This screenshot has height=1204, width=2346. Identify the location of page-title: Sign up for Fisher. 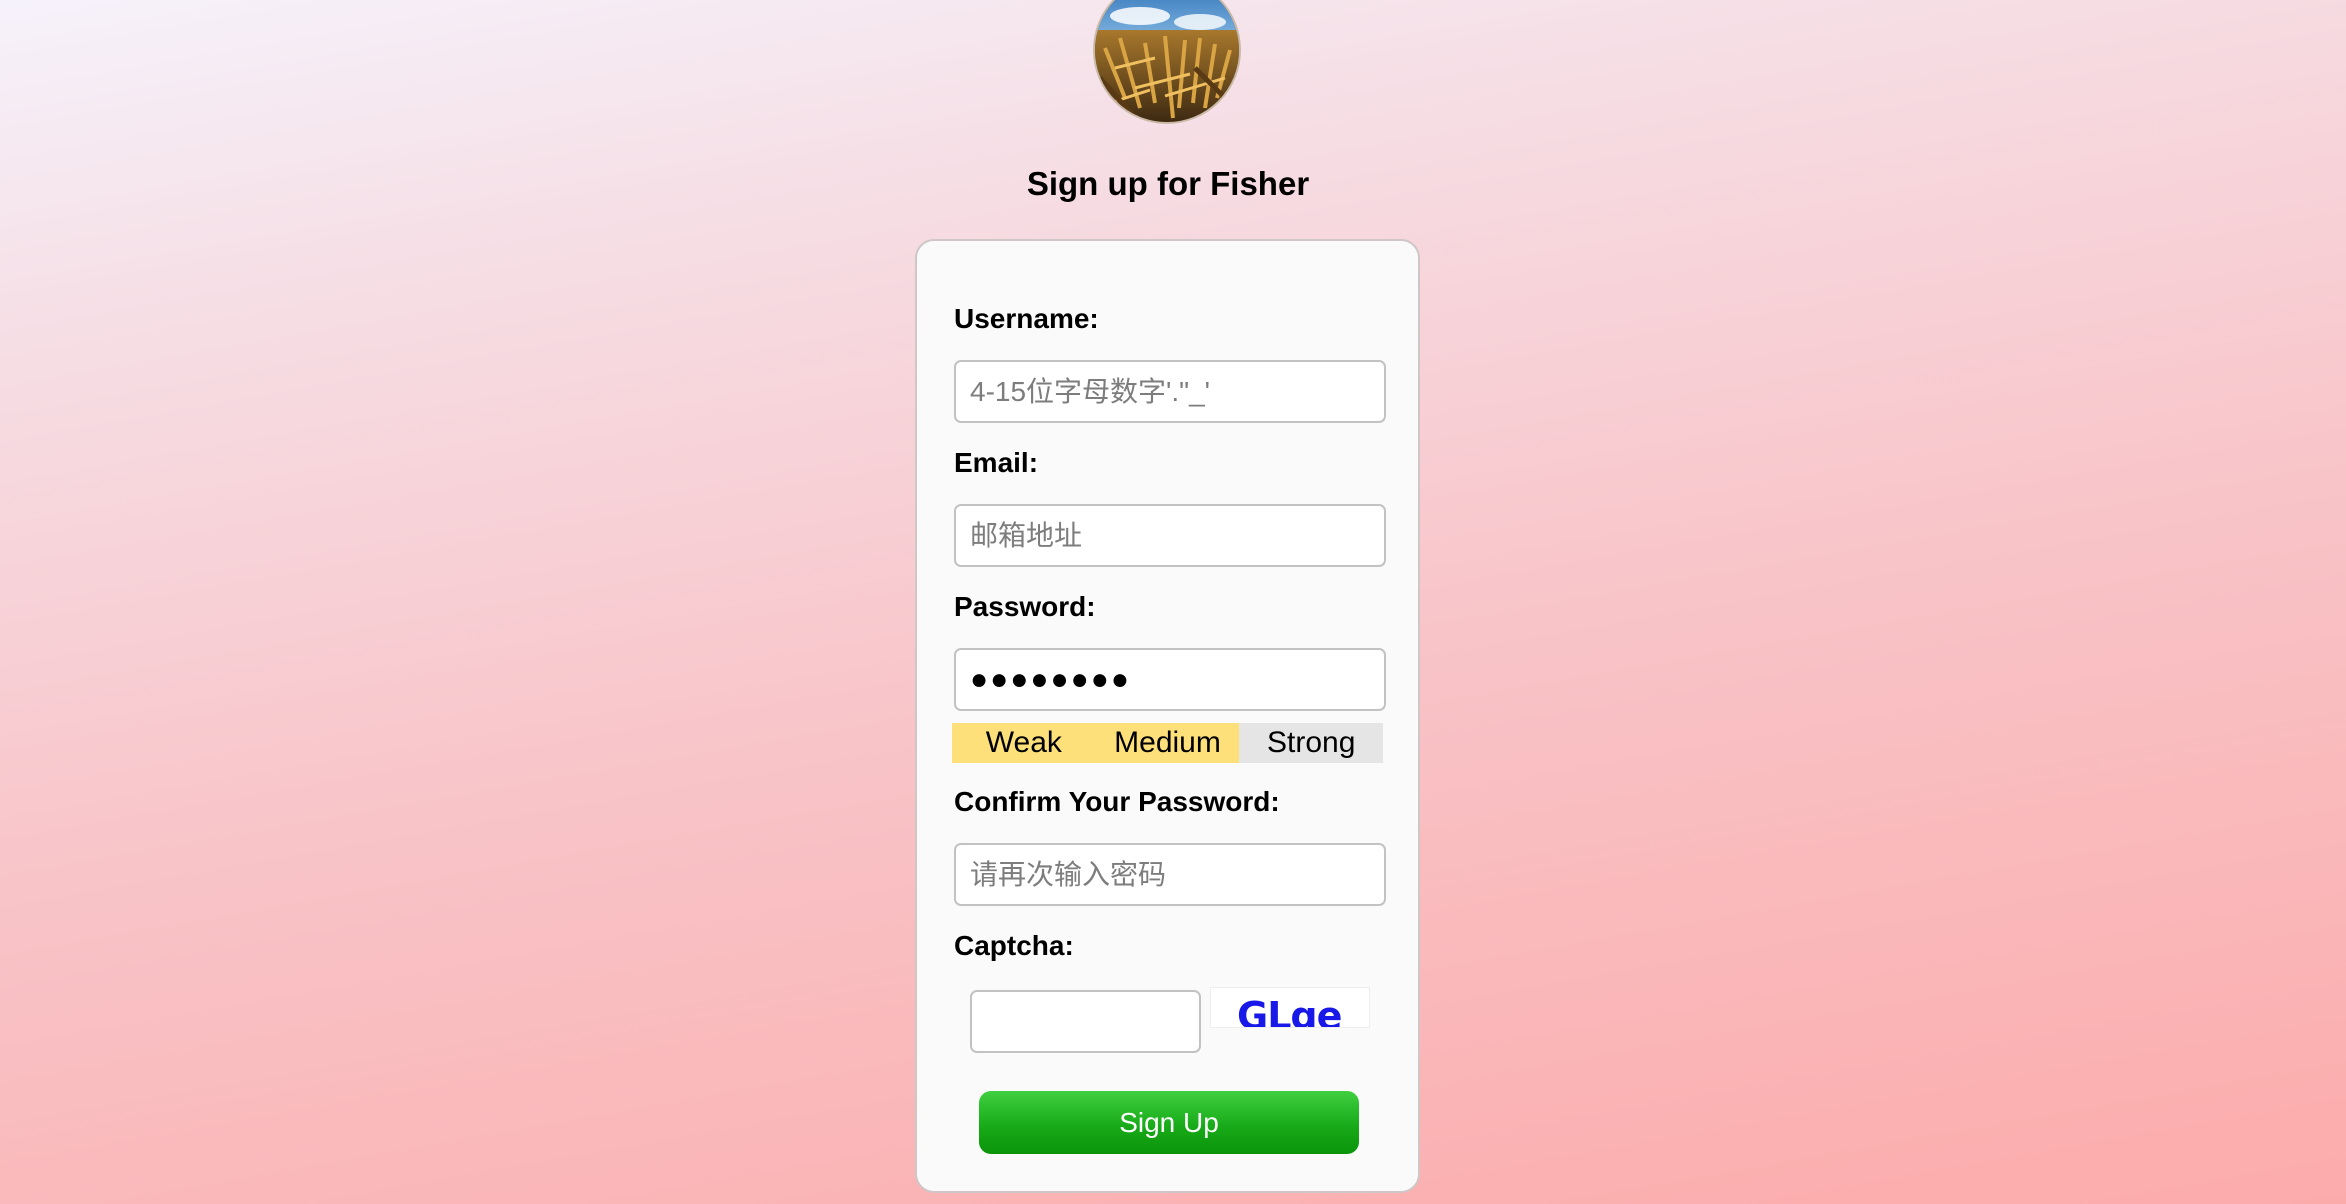
(1168, 183).